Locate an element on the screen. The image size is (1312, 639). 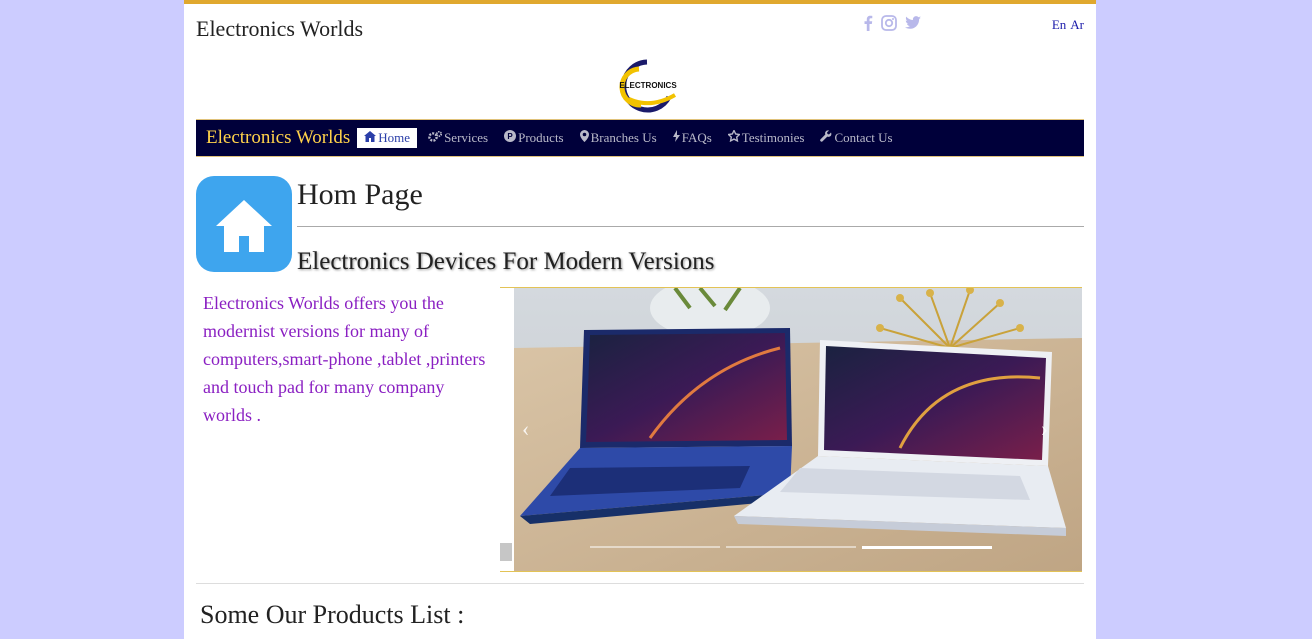
nav-item-label: Home is located at coordinates (394, 137).